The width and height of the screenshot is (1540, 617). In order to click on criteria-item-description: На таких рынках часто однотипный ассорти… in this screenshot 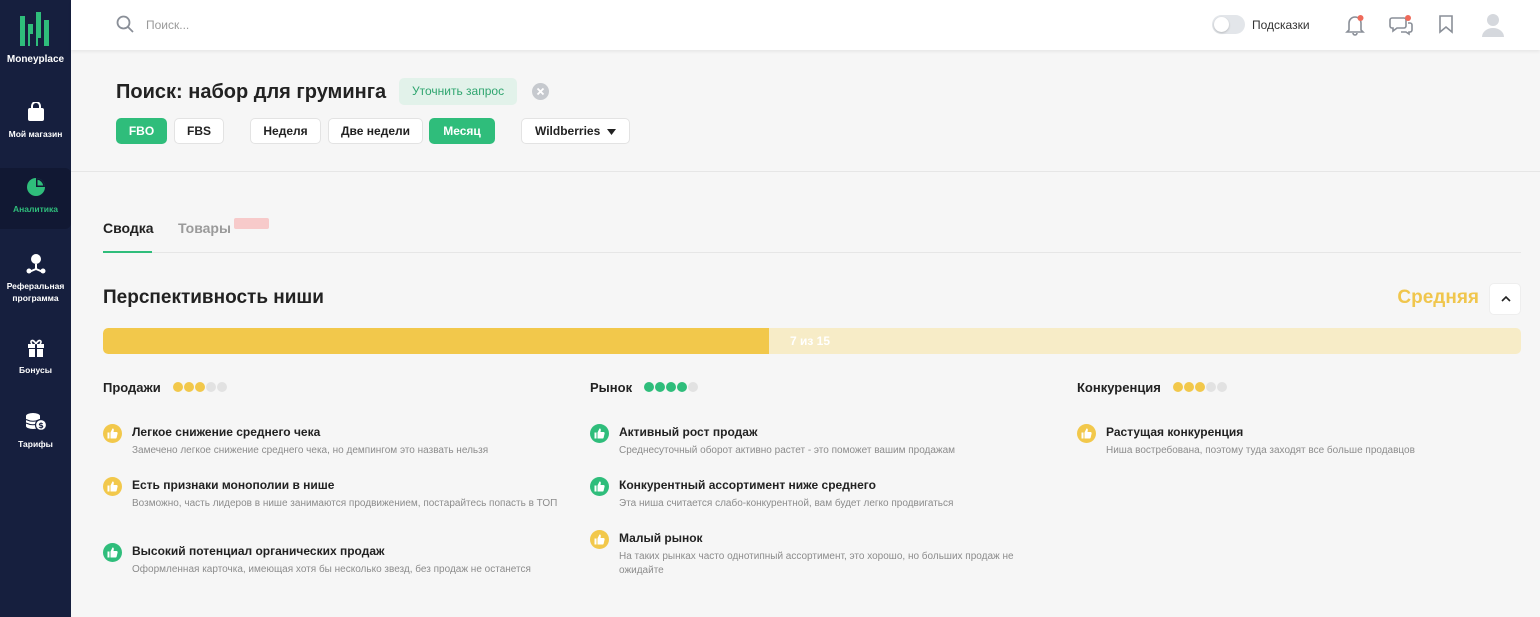, I will do `click(816, 563)`.